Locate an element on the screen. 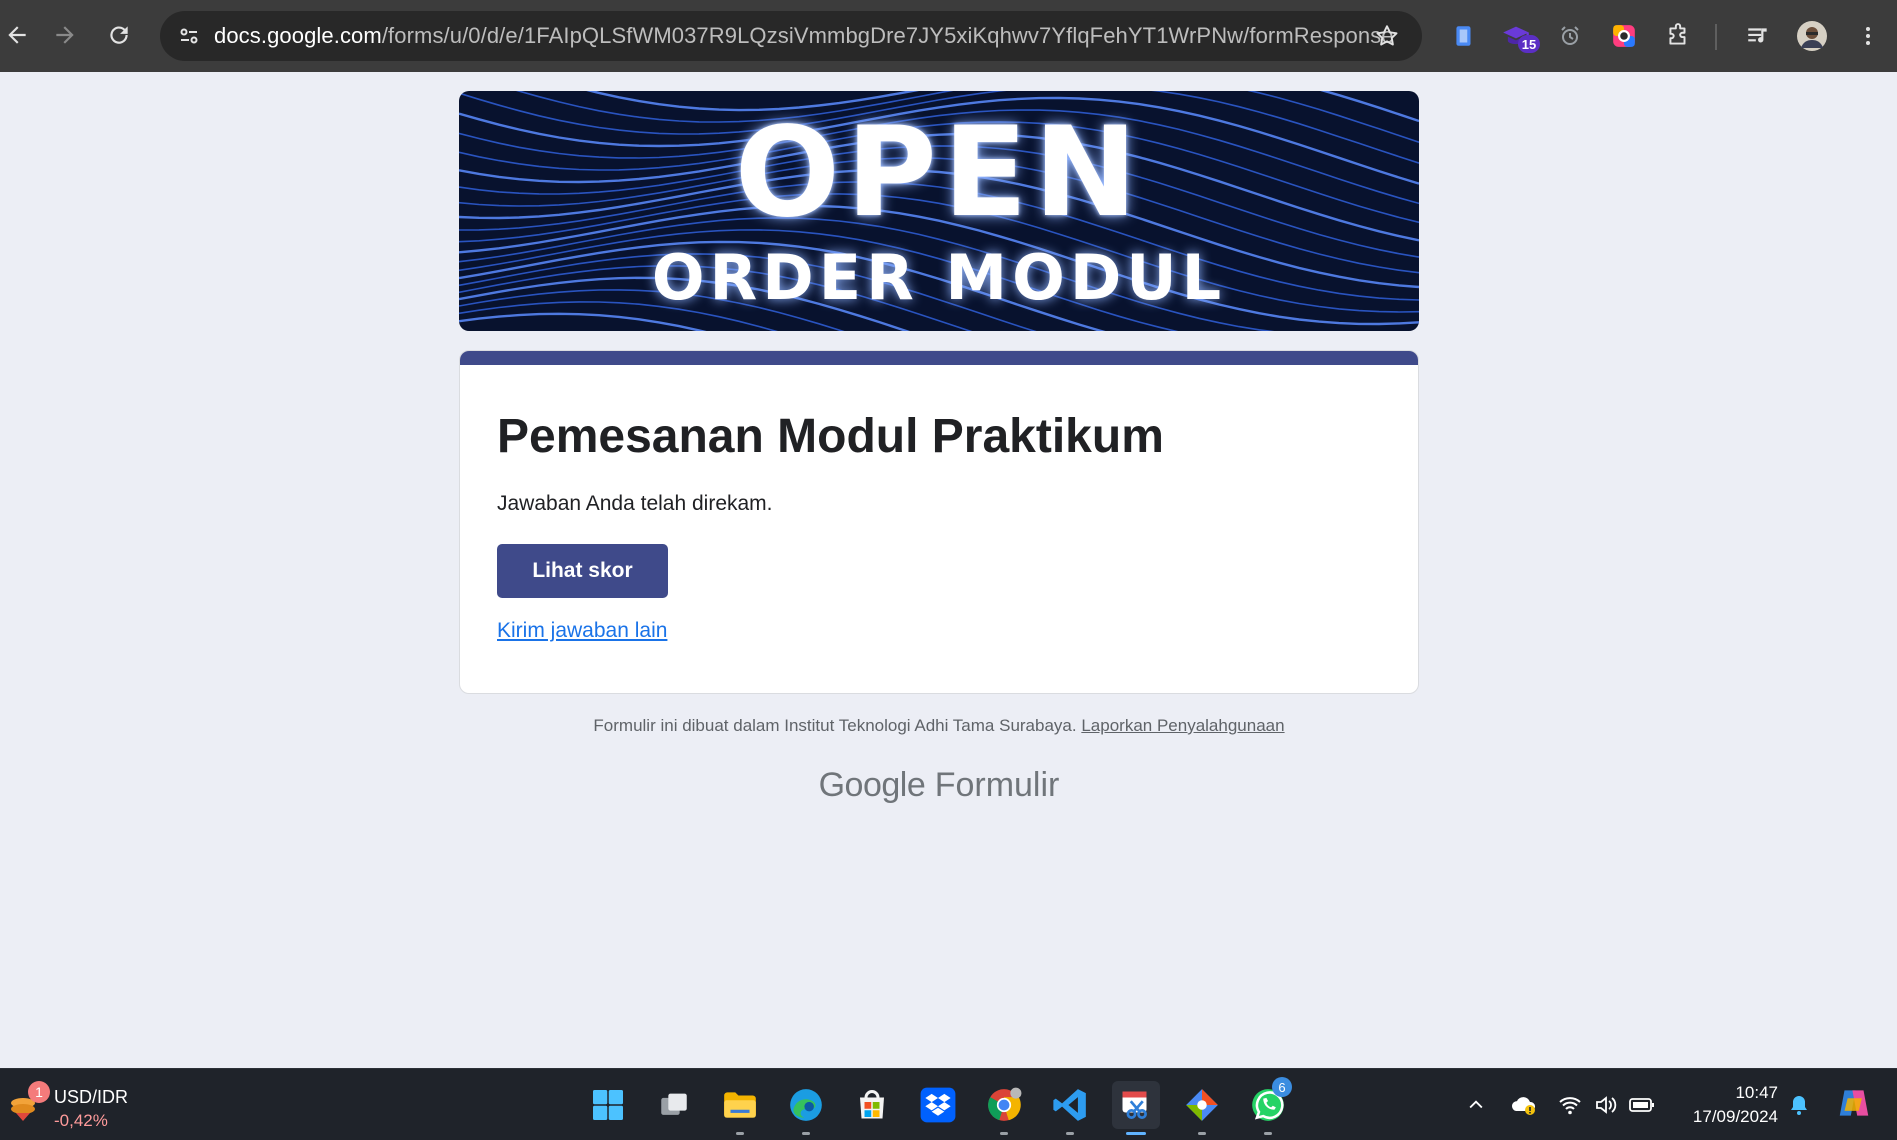  extensions-puzzle-icon is located at coordinates (1678, 36).